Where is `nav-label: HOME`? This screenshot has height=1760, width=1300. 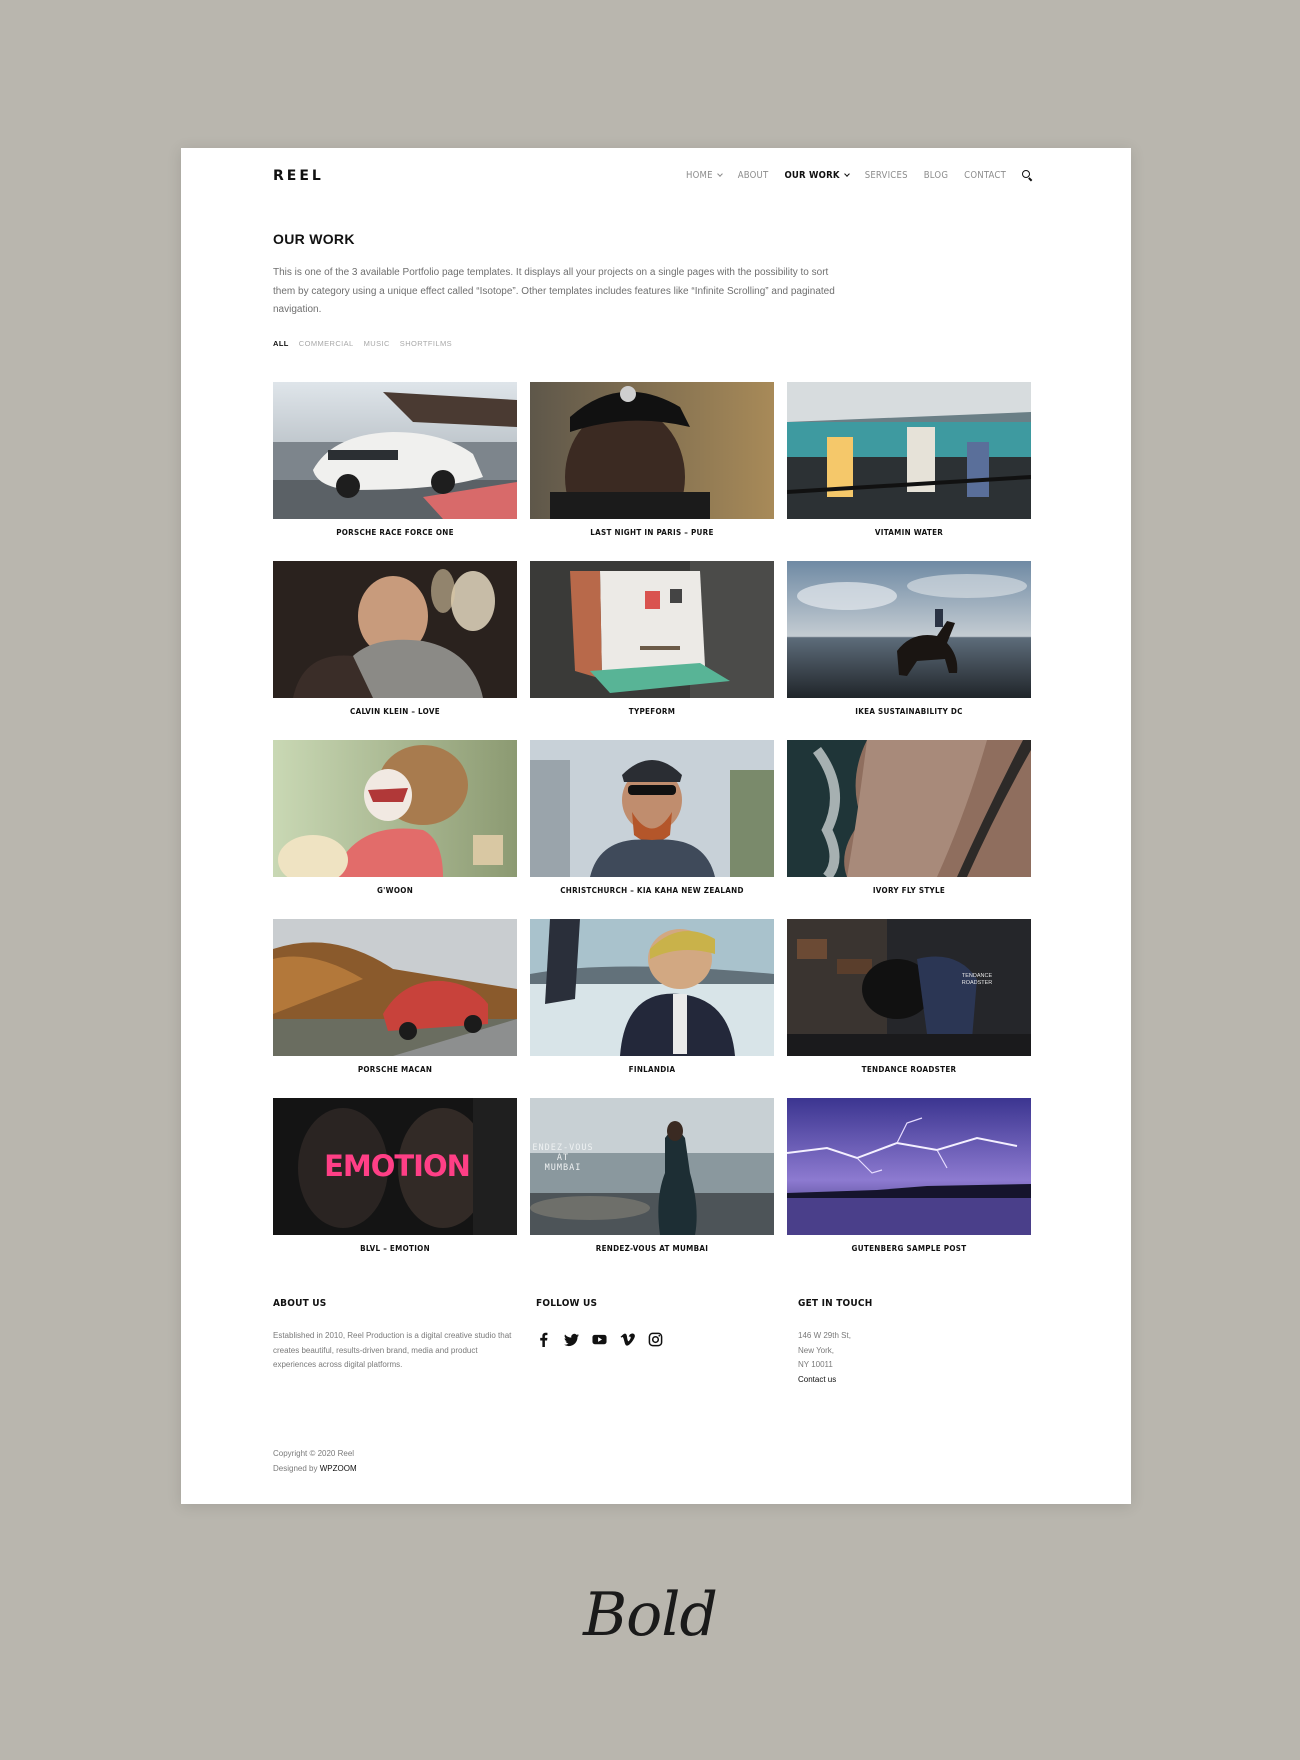
nav-label: HOME is located at coordinates (699, 175).